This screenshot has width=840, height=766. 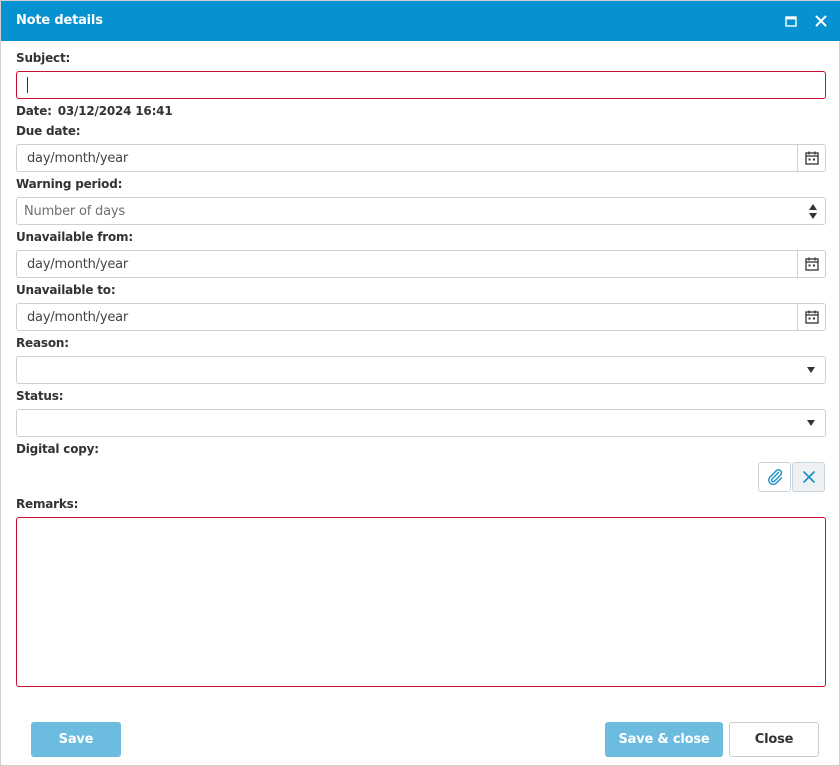 I want to click on paperclip-icon, so click(x=774, y=477).